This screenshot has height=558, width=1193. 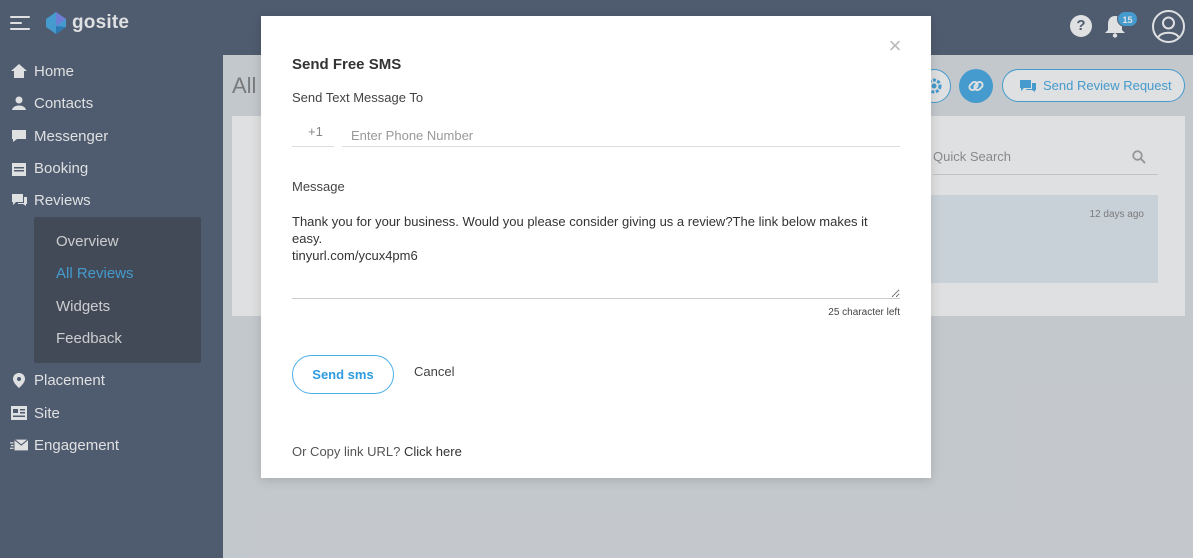 What do you see at coordinates (433, 451) in the screenshot?
I see `copy-link-button: Click here` at bounding box center [433, 451].